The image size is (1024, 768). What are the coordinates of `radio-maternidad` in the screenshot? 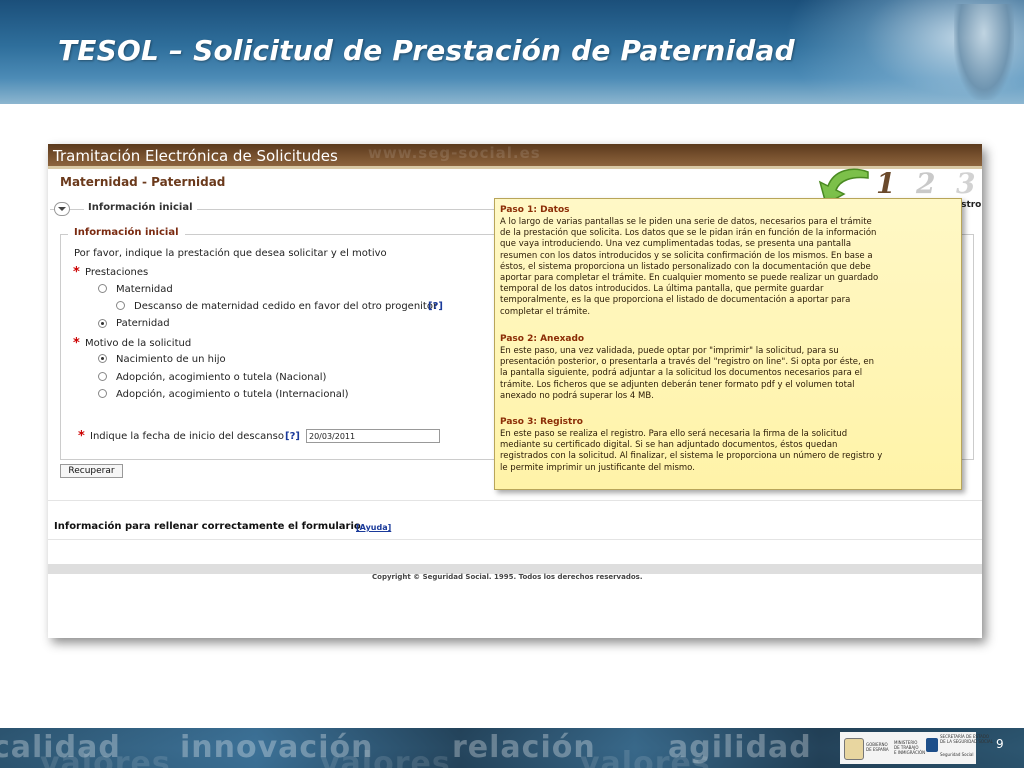 It's located at (102, 288).